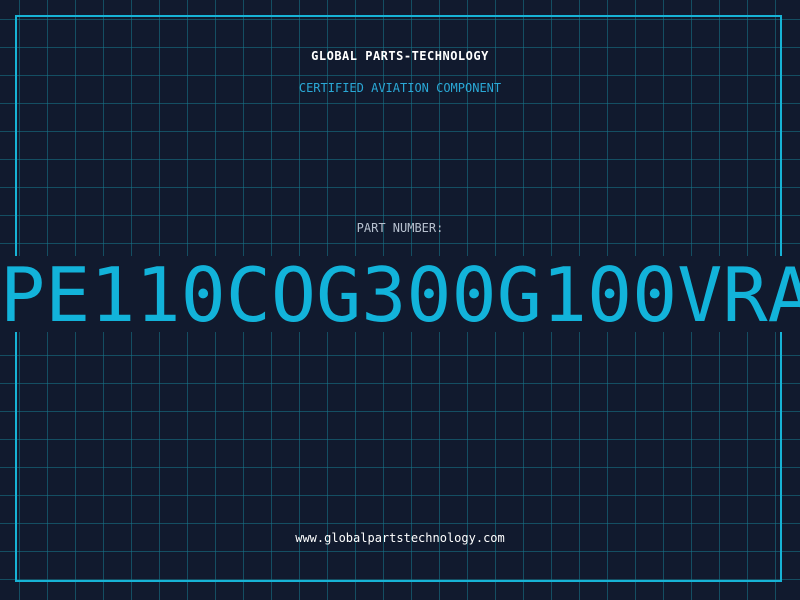  Describe the element at coordinates (400, 88) in the screenshot. I see `certification-tagline: CERTIFIED AVIATION COMPONENT` at that location.